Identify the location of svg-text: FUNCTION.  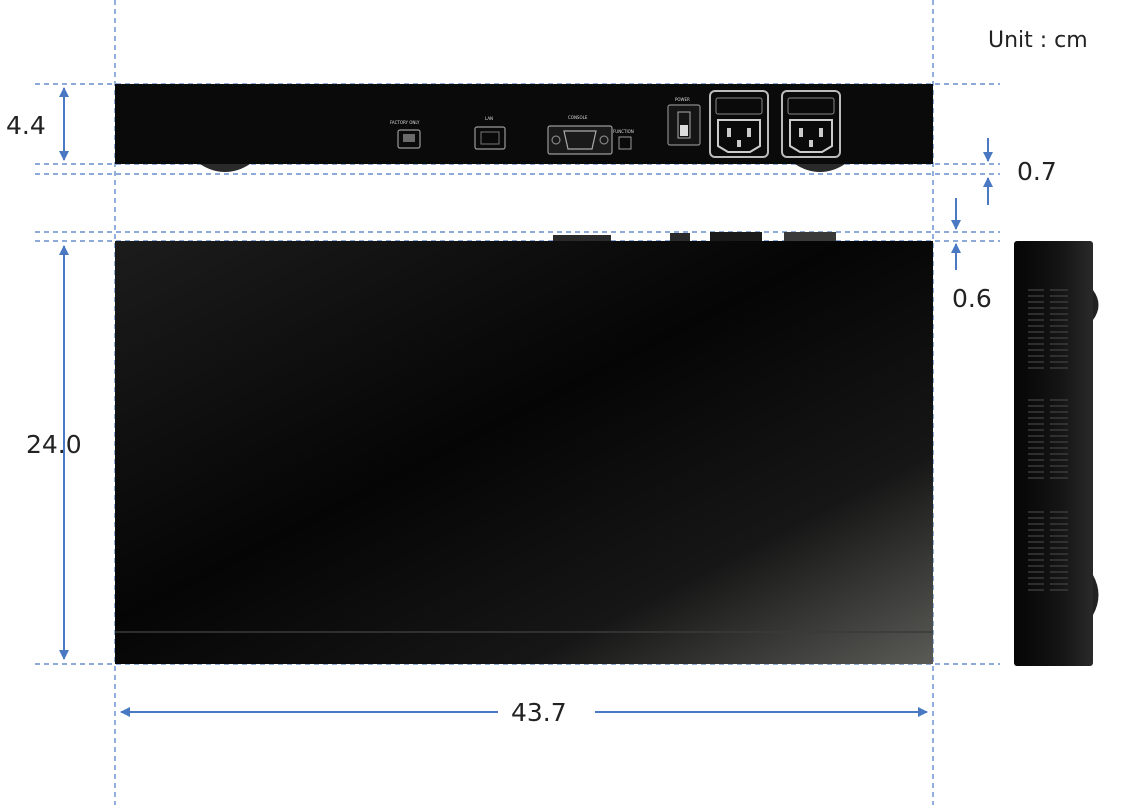
(623, 131).